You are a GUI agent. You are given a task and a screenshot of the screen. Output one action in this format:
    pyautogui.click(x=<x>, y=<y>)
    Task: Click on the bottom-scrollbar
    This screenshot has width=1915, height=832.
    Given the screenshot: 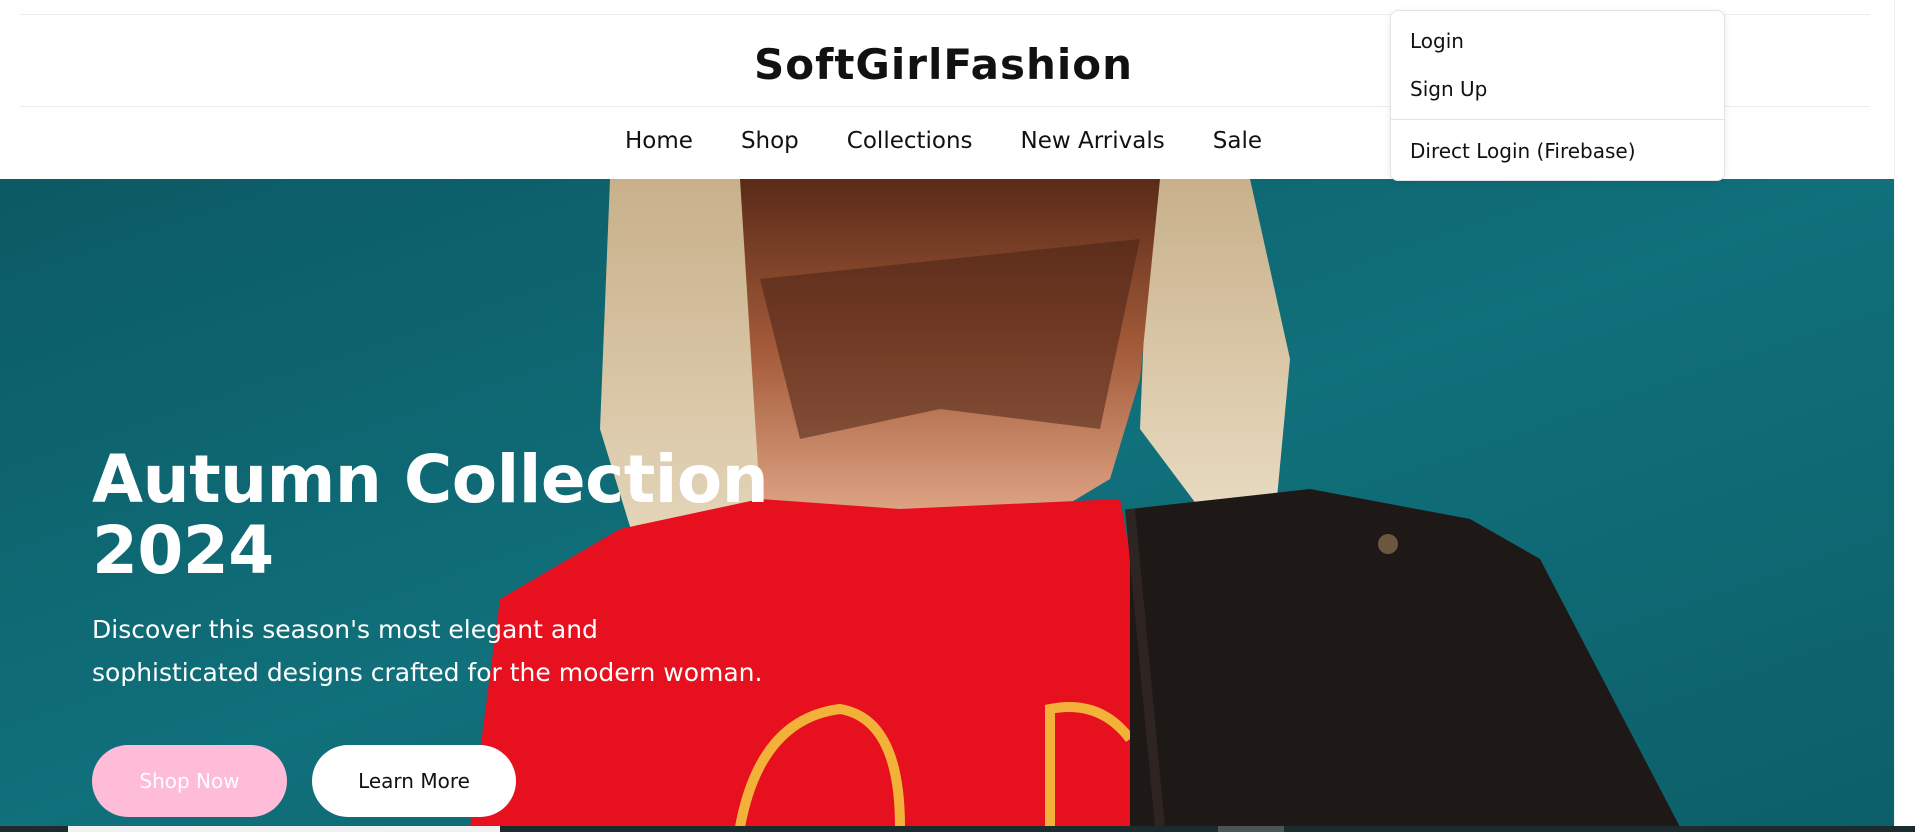 What is the action you would take?
    pyautogui.click(x=957, y=829)
    